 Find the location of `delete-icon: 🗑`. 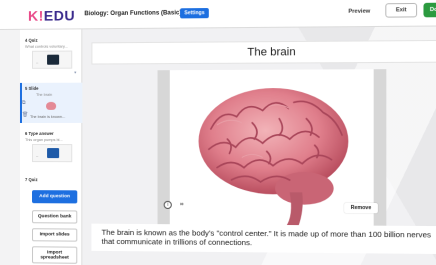

delete-icon: 🗑 is located at coordinates (25, 115).